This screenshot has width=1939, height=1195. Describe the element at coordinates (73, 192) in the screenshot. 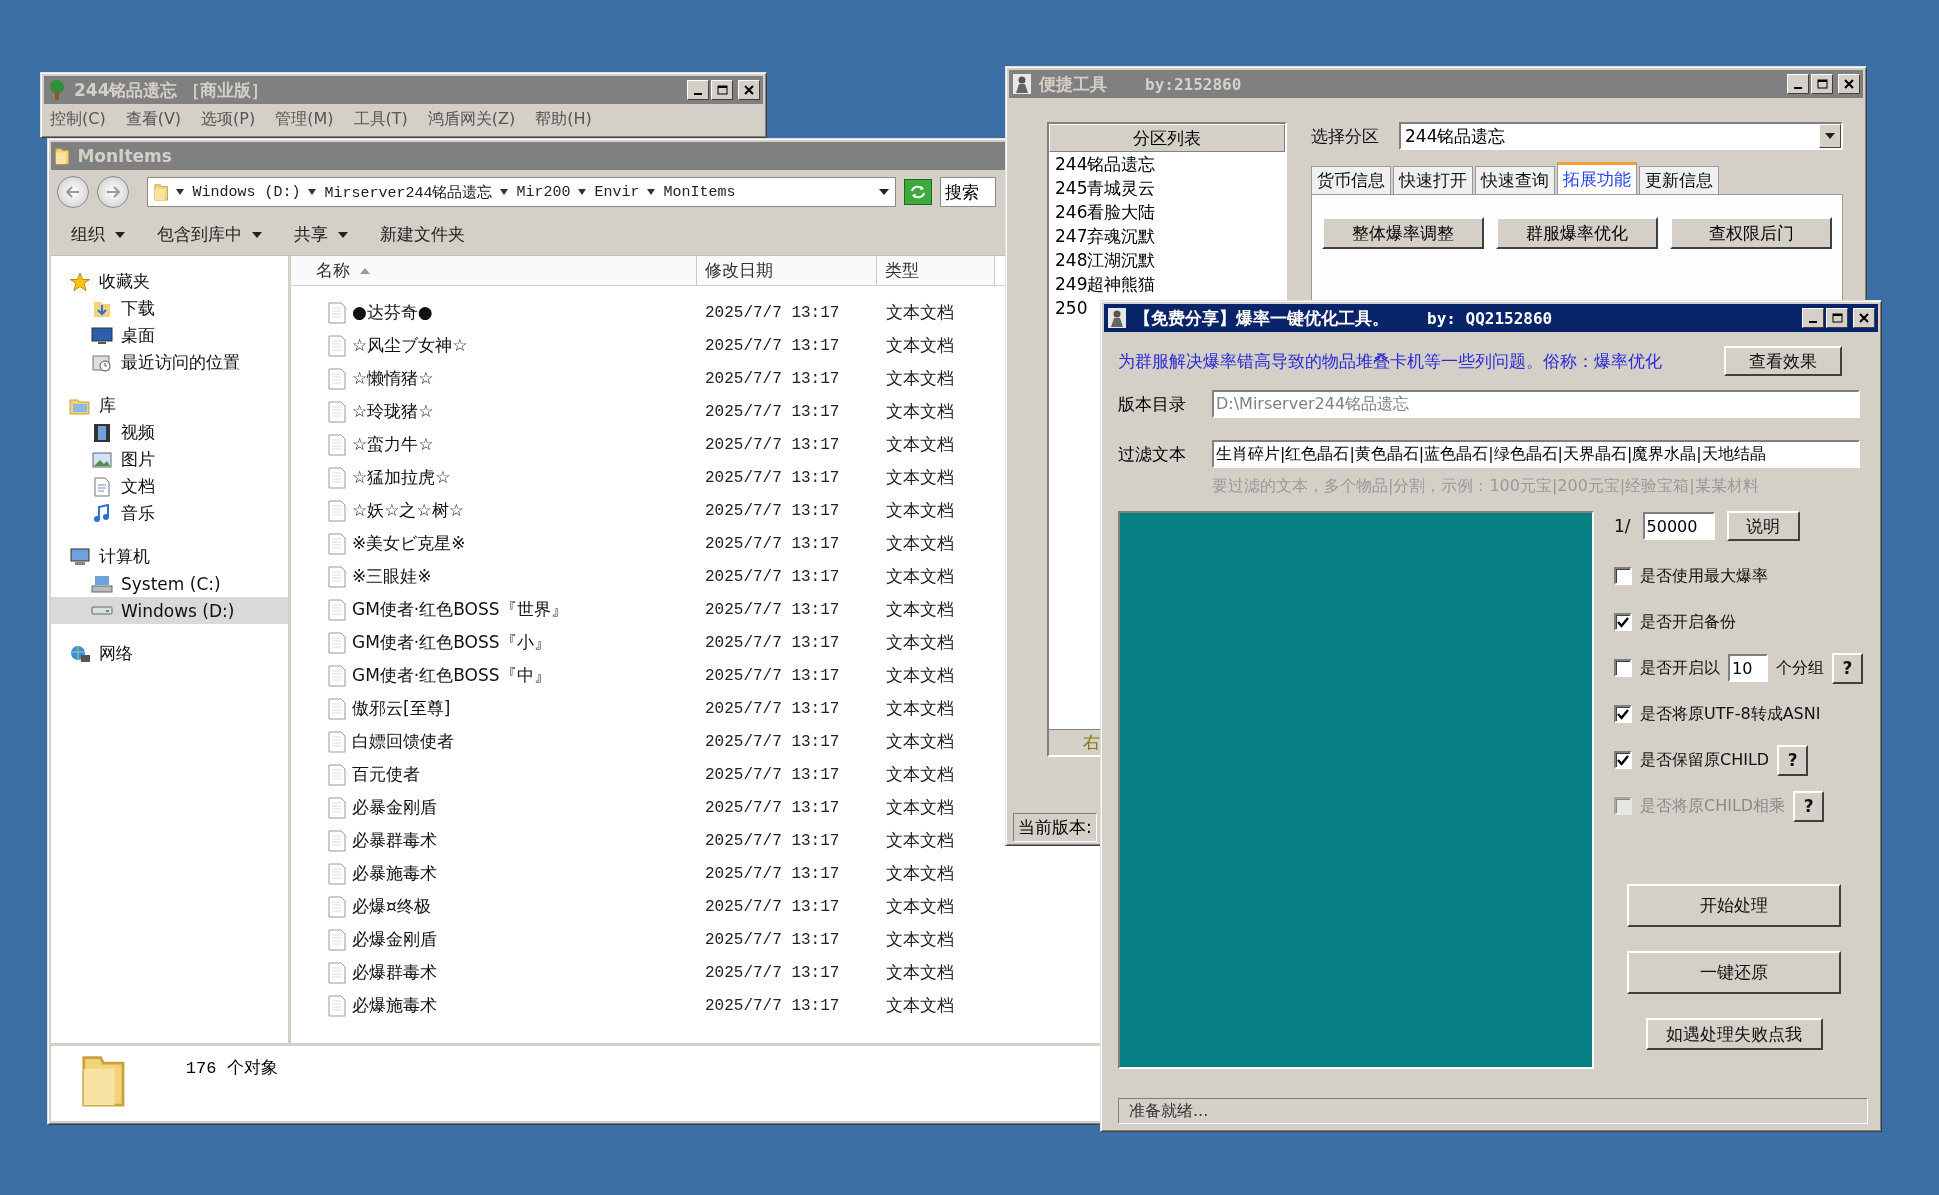

I see `back-button` at that location.